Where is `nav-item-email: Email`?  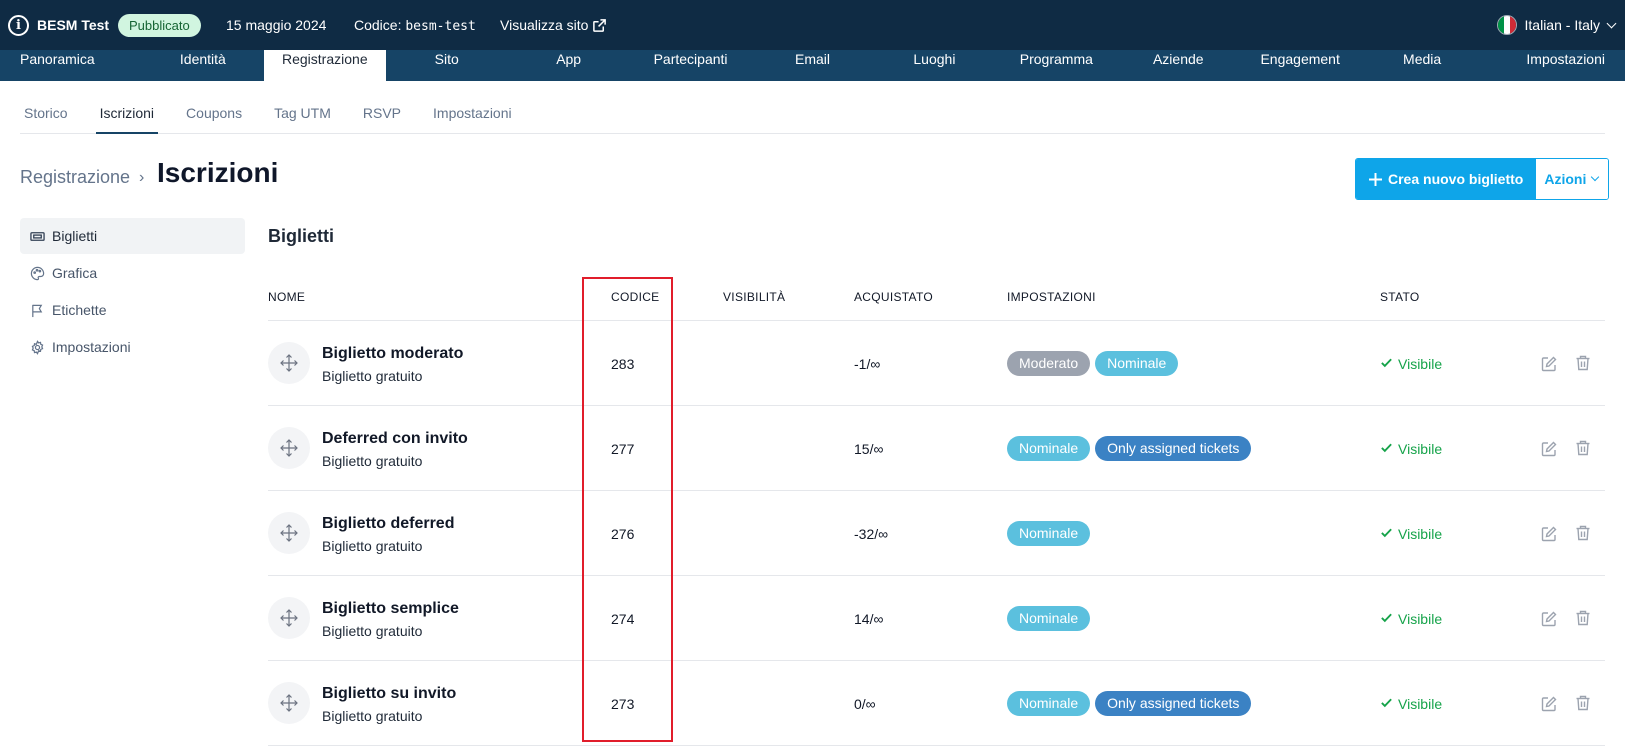 nav-item-email: Email is located at coordinates (813, 65).